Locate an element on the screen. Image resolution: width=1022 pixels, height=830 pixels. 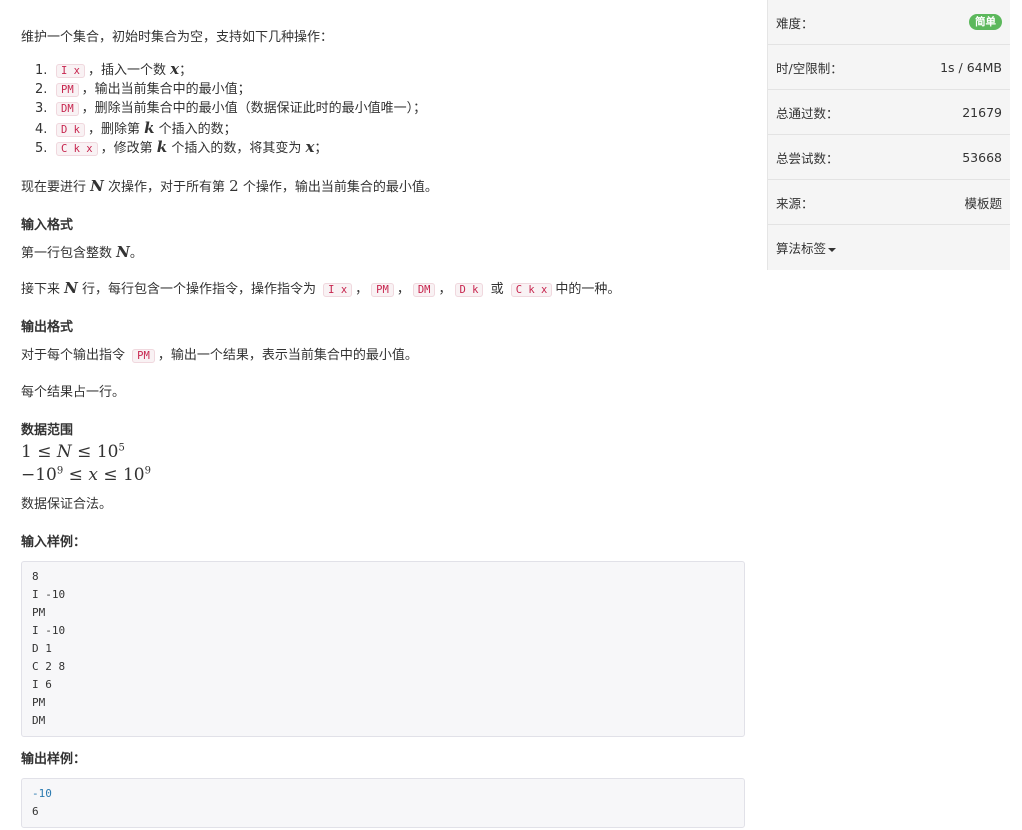
code-line: 8 is located at coordinates (35, 576).